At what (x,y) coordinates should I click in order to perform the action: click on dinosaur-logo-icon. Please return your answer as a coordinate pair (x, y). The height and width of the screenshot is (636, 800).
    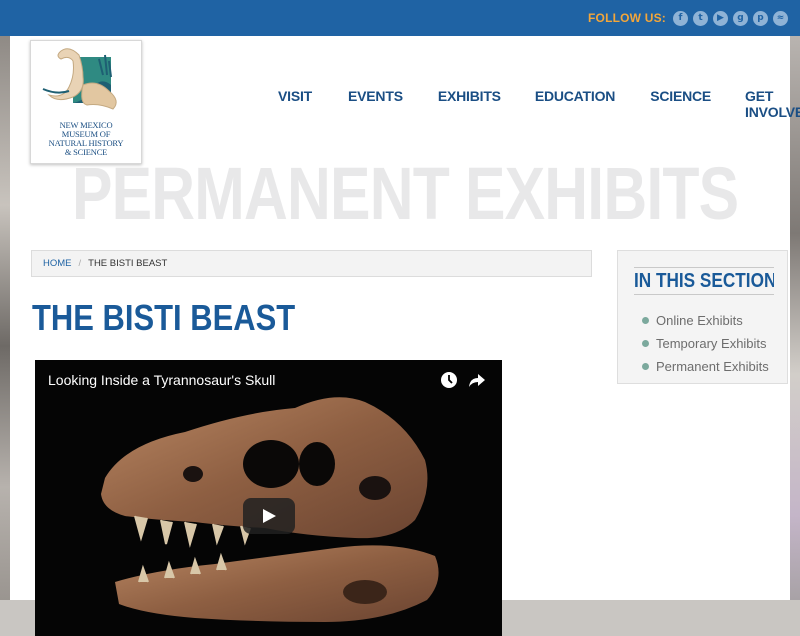
    Looking at the image, I should click on (79, 79).